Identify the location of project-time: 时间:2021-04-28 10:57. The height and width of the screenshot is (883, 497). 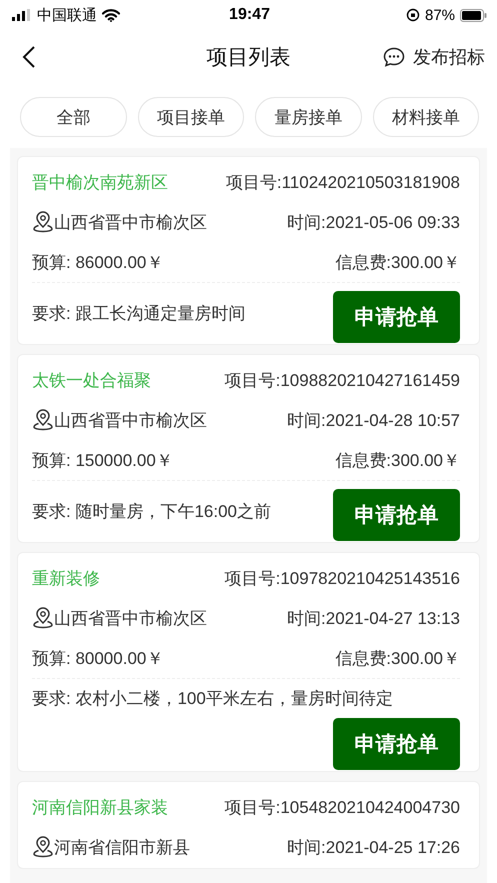
(373, 421).